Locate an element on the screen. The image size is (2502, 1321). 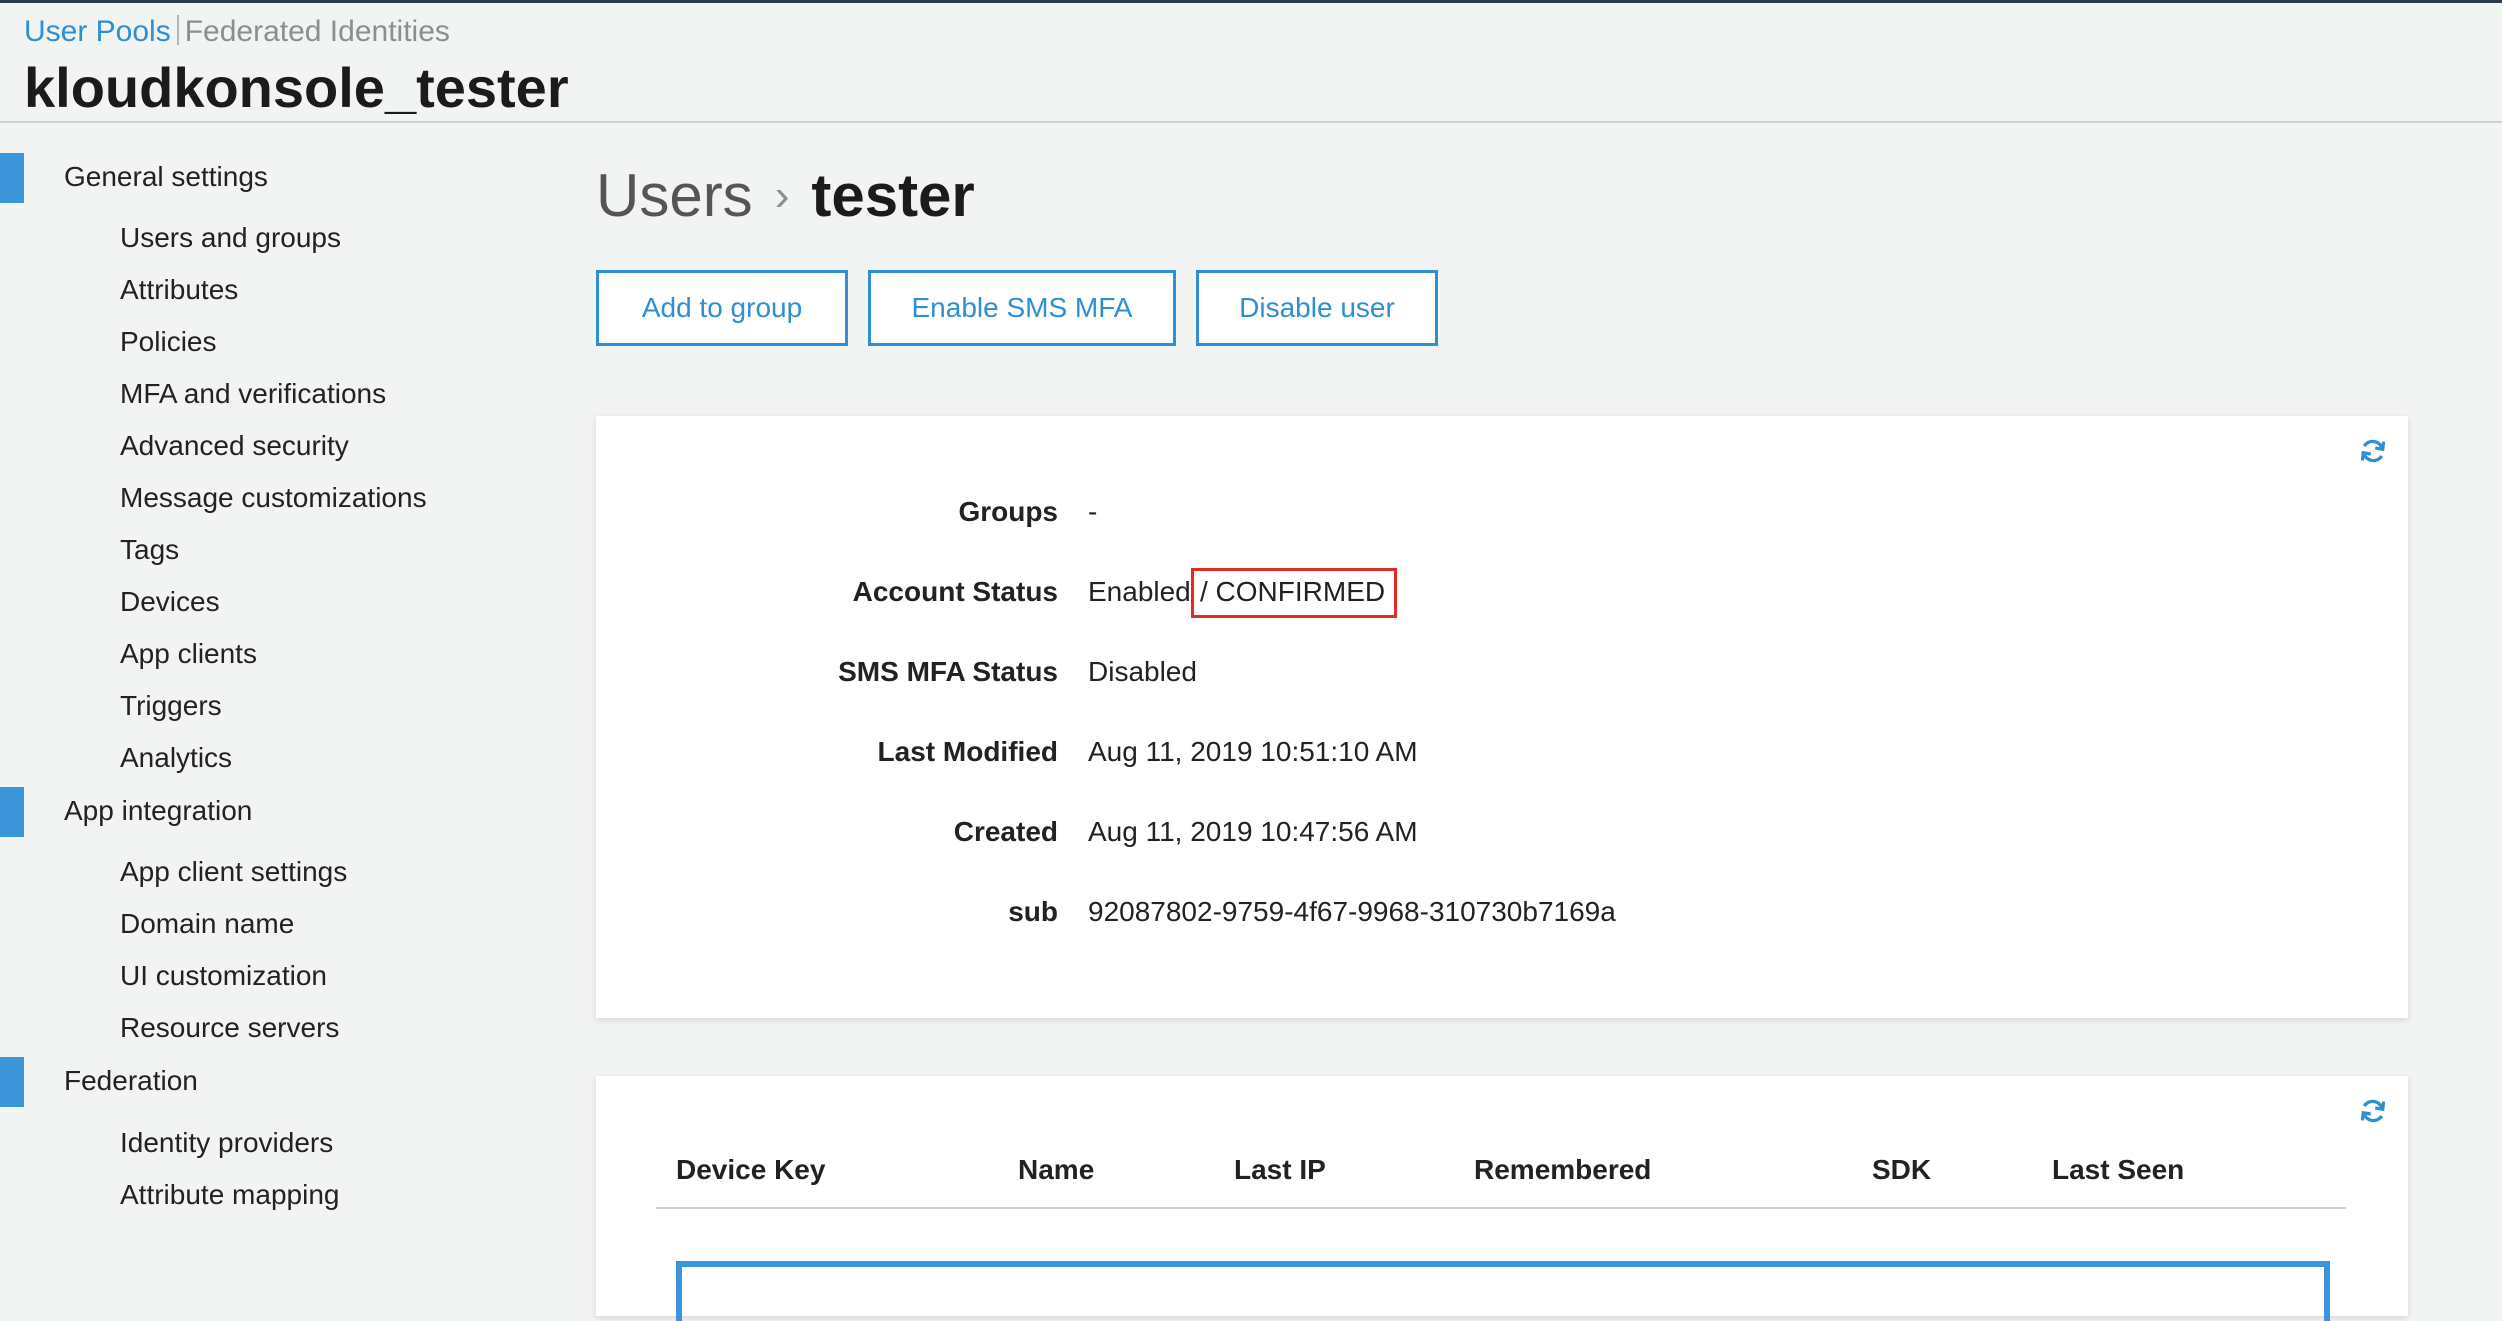
section-title-app-integration: App integration is located at coordinates (158, 811).